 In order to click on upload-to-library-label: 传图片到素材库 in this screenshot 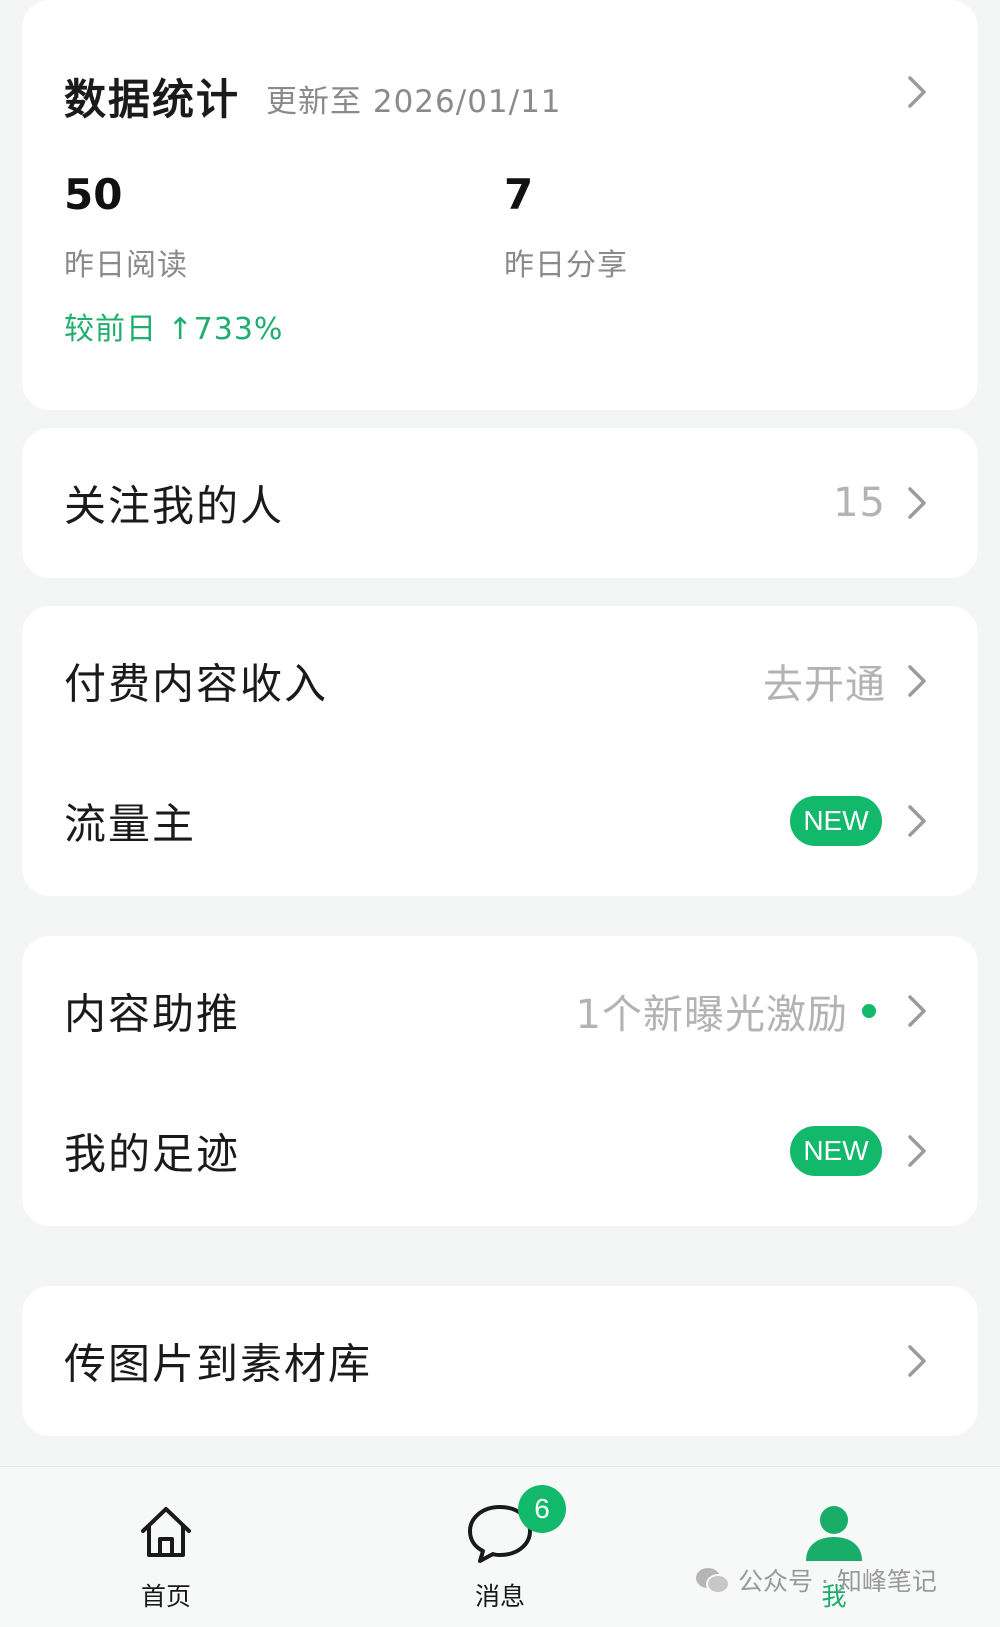, I will do `click(218, 1364)`.